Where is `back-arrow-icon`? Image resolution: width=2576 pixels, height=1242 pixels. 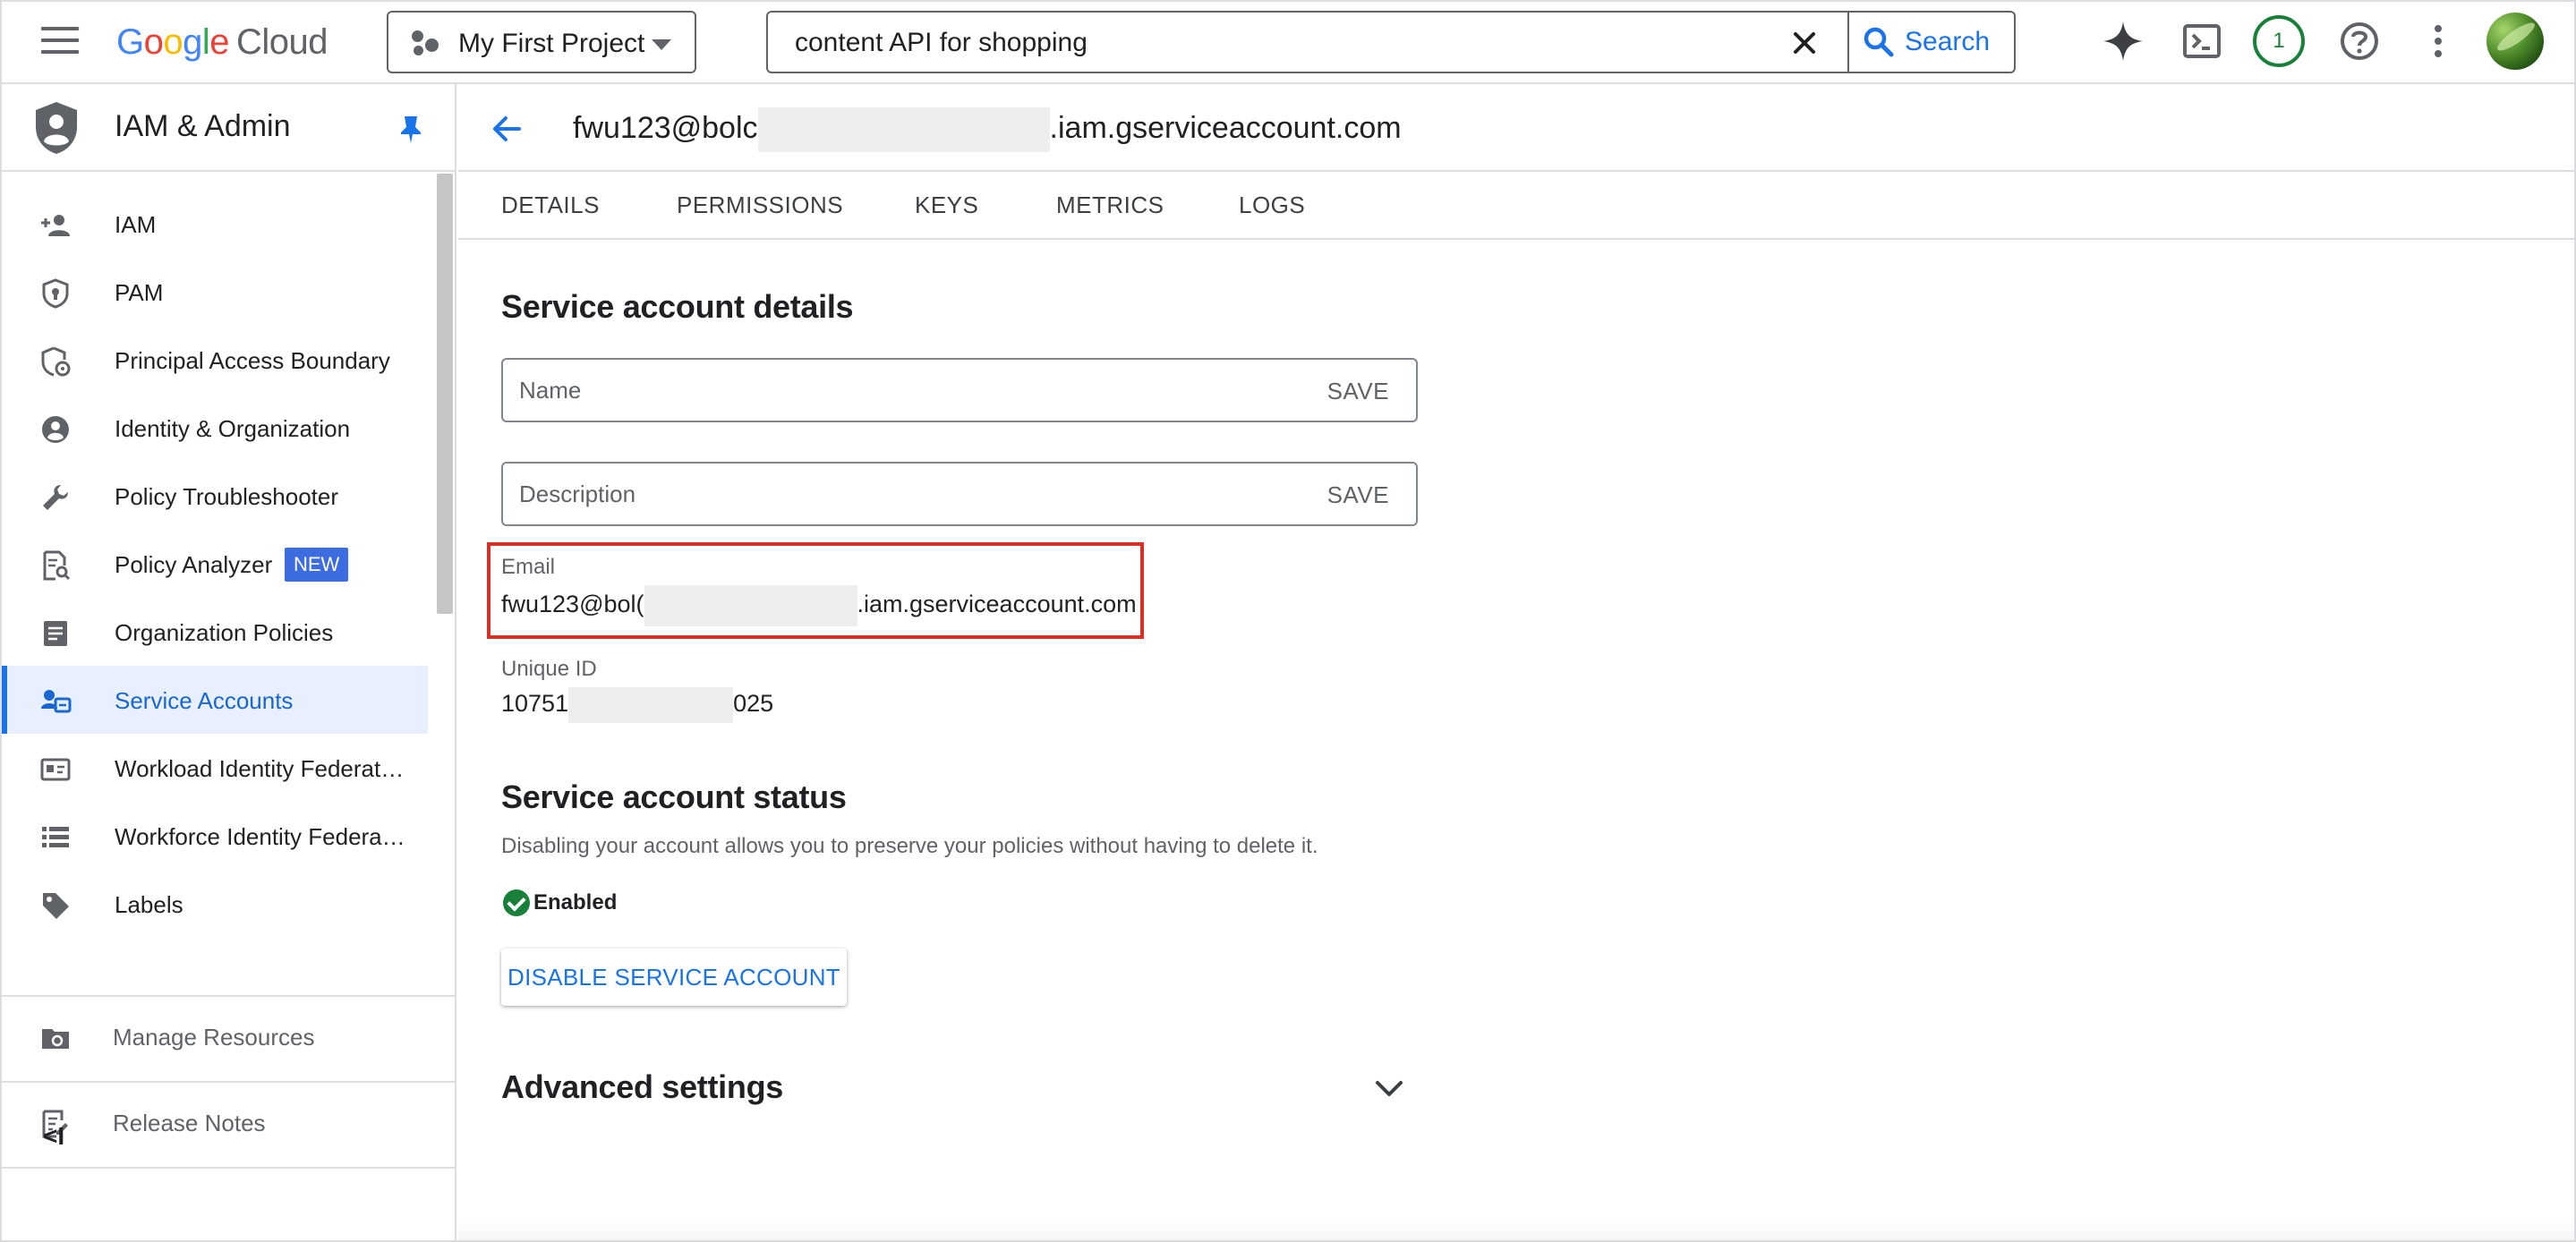 back-arrow-icon is located at coordinates (507, 129).